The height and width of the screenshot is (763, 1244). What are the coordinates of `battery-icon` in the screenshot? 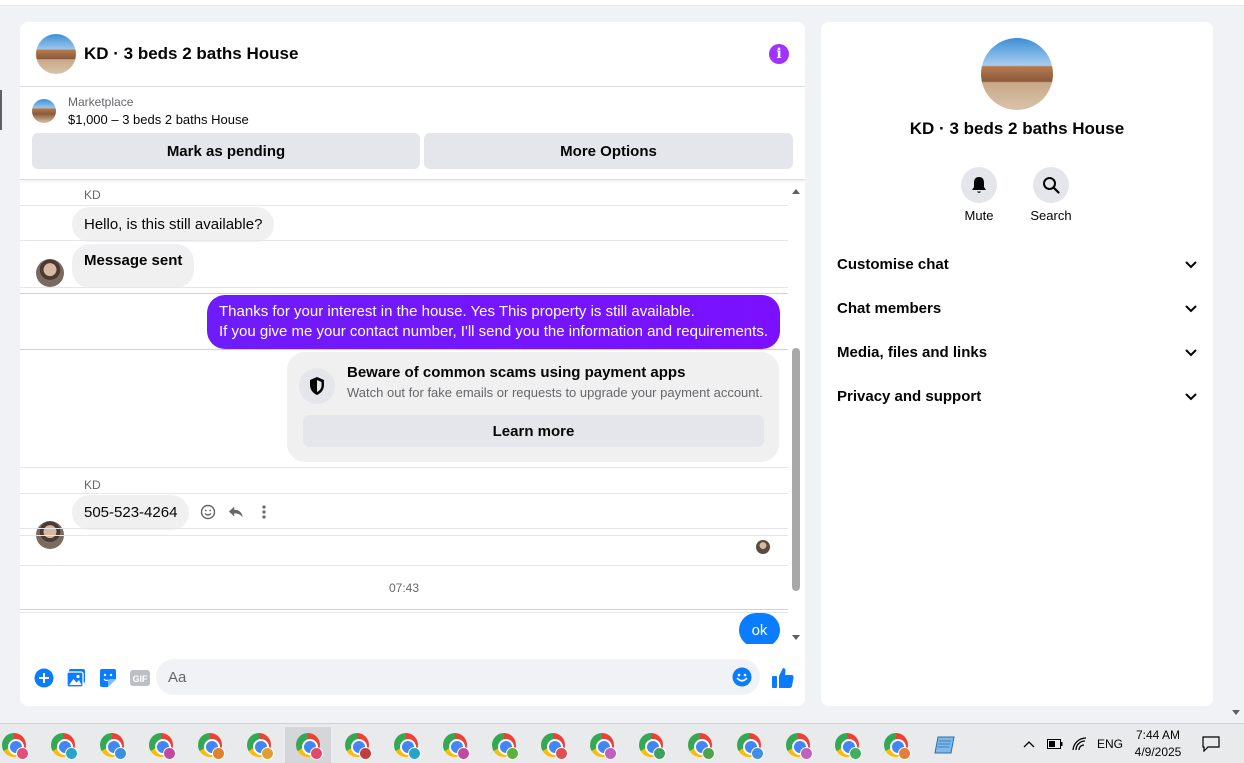 It's located at (1055, 743).